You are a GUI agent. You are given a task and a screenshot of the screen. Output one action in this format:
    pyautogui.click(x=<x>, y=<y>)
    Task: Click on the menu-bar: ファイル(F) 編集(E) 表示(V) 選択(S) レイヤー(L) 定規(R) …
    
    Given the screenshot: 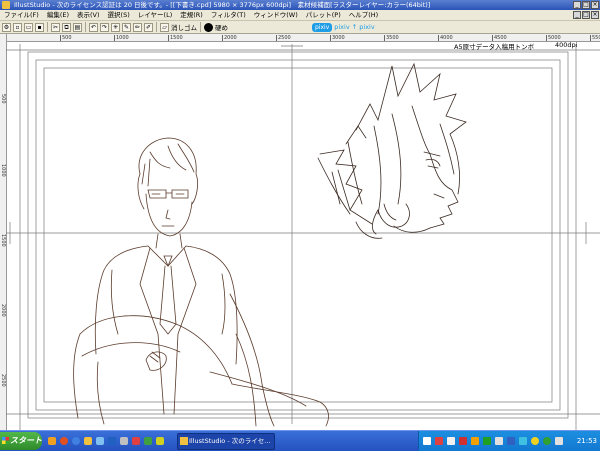 What is the action you would take?
    pyautogui.click(x=300, y=15)
    